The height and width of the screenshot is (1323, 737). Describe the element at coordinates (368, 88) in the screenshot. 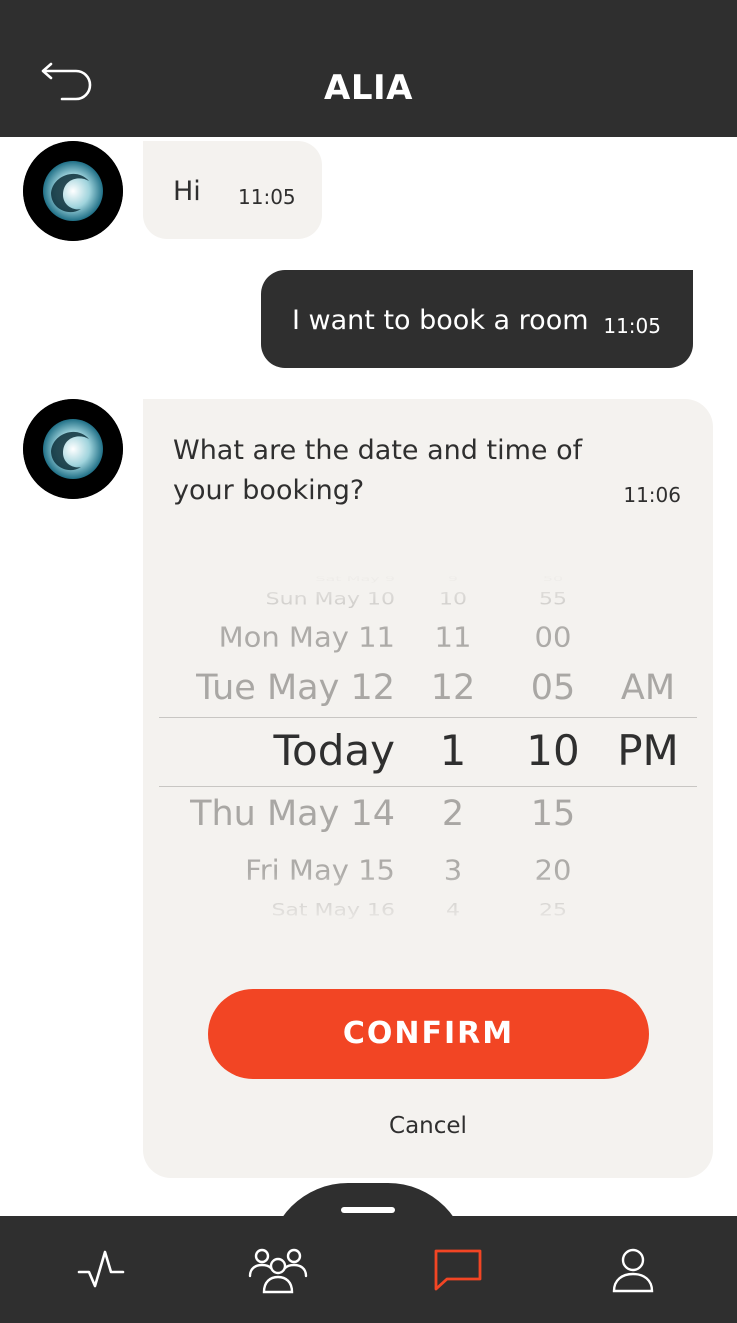

I see `page-title: ALIA` at that location.